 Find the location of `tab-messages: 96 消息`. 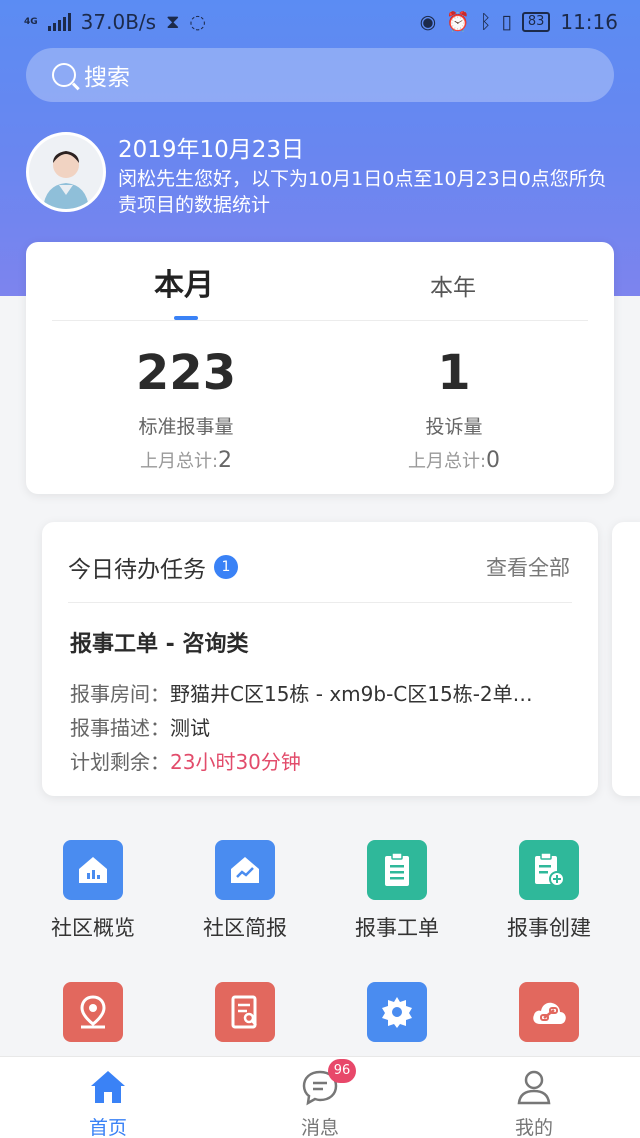

tab-messages: 96 消息 is located at coordinates (320, 1098).